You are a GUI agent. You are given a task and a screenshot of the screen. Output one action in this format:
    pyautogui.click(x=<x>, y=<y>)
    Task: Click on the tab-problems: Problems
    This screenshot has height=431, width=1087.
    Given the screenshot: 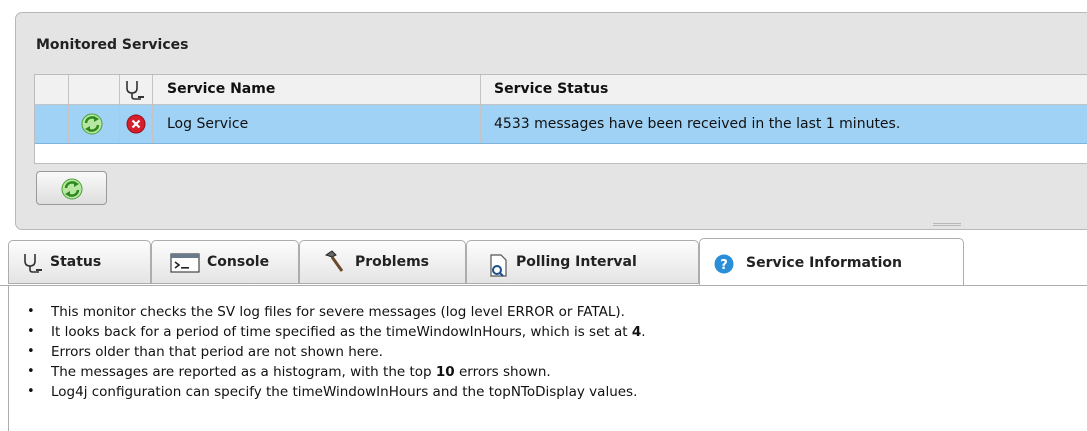 What is the action you would take?
    pyautogui.click(x=382, y=262)
    